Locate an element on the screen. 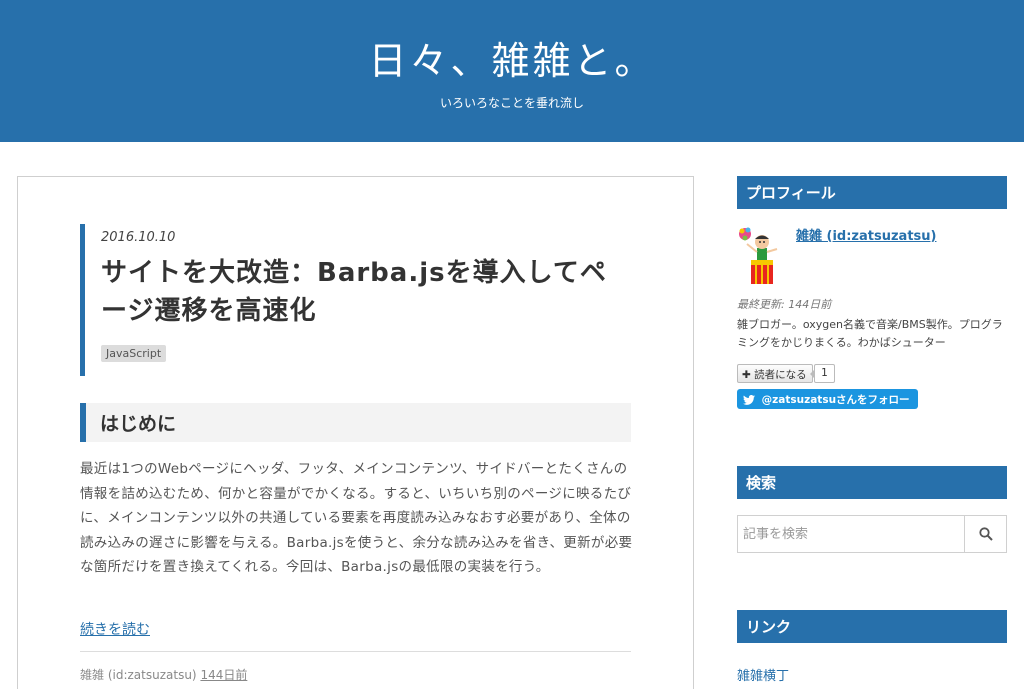 This screenshot has height=689, width=1024. link-item: 雑雑横丁 is located at coordinates (763, 674).